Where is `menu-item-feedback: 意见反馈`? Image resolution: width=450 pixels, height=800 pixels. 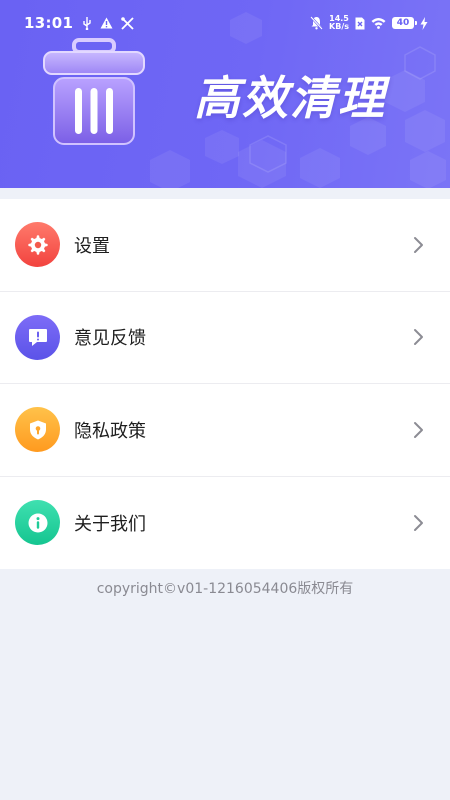 menu-item-feedback: 意见反馈 is located at coordinates (225, 338).